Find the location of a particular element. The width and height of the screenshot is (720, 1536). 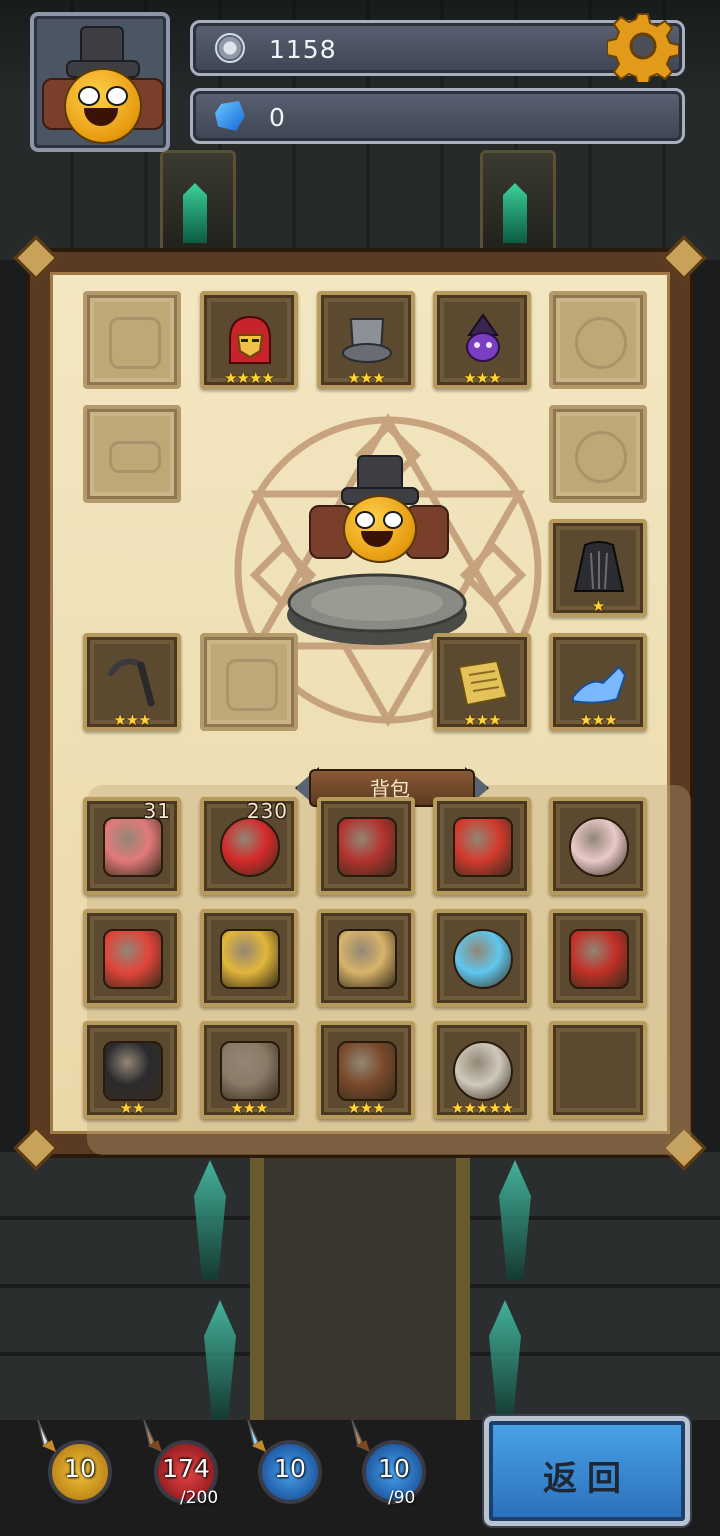

wig-icon is located at coordinates (250, 1071).